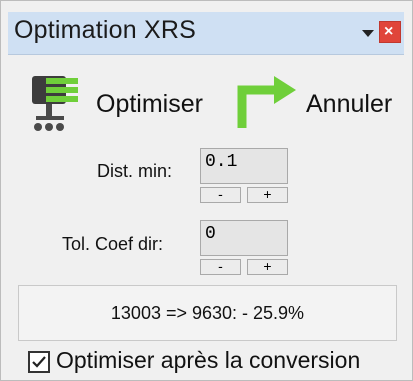  What do you see at coordinates (349, 104) in the screenshot?
I see `cancel-label: Annuler` at bounding box center [349, 104].